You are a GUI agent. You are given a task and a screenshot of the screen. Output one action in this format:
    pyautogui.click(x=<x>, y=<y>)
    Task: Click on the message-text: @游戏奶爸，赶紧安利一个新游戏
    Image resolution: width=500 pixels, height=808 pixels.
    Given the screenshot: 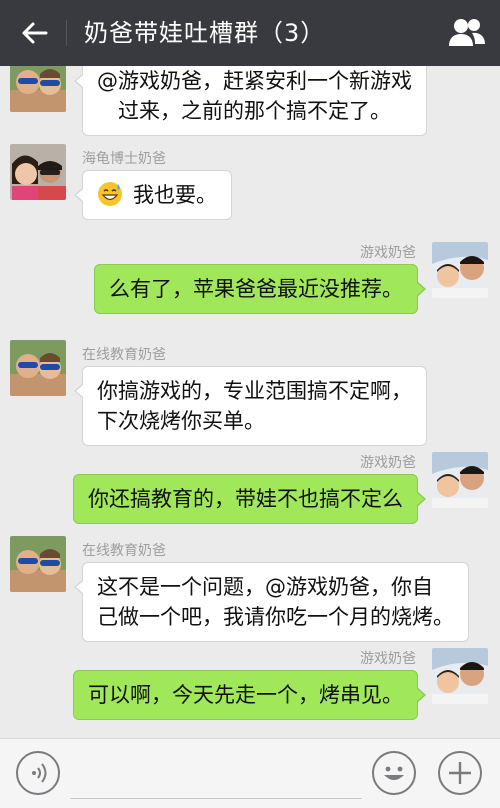 What is the action you would take?
    pyautogui.click(x=254, y=81)
    